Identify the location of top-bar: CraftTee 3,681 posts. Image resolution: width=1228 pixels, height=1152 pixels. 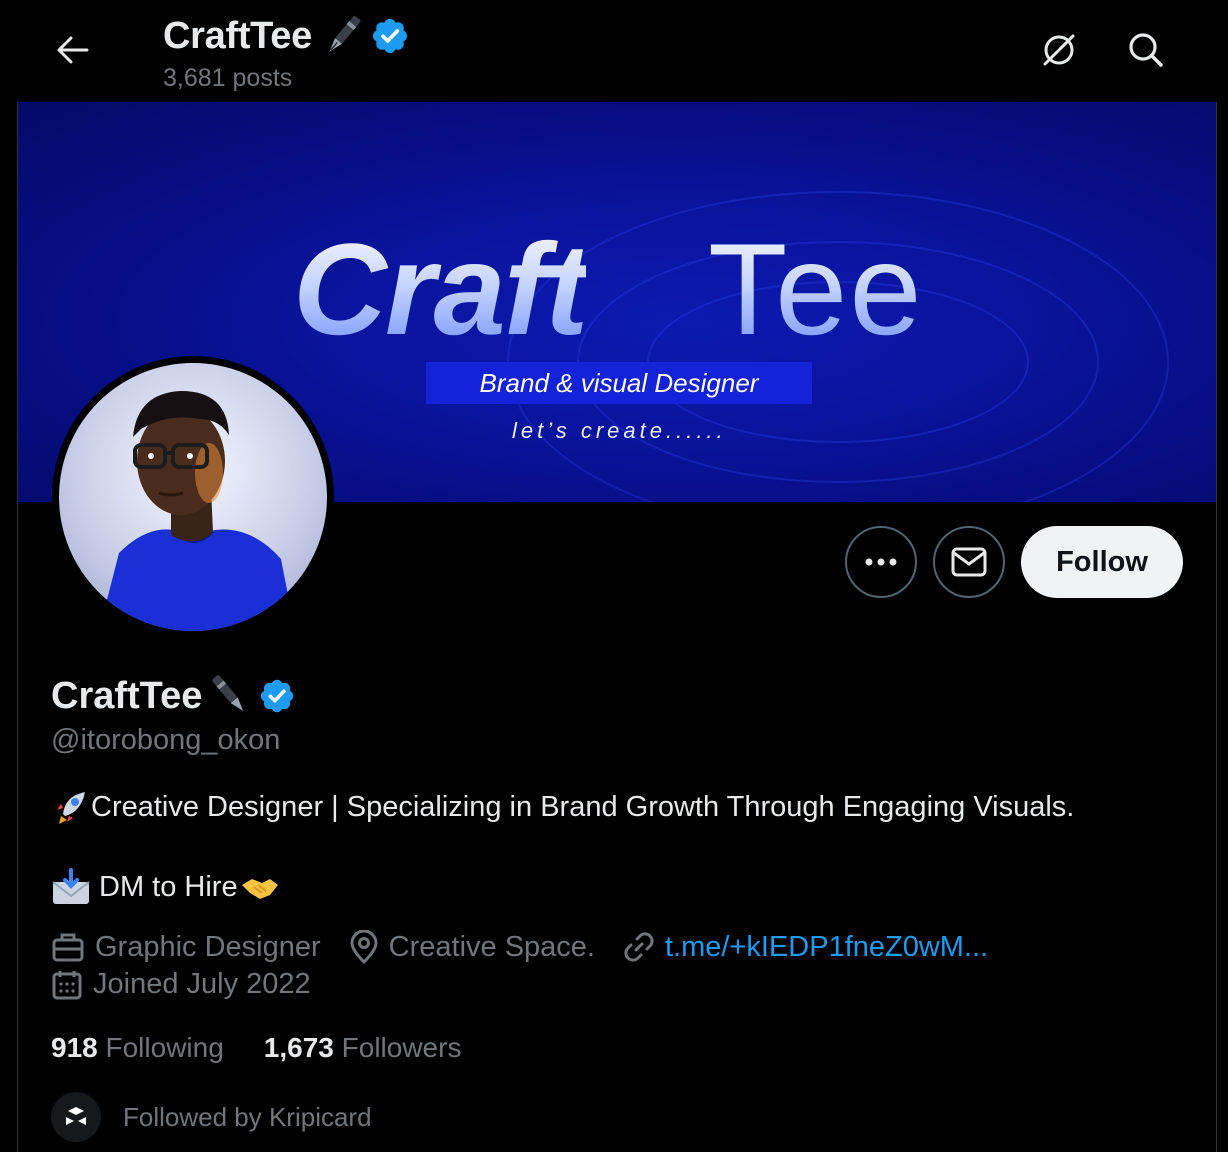
(614, 51).